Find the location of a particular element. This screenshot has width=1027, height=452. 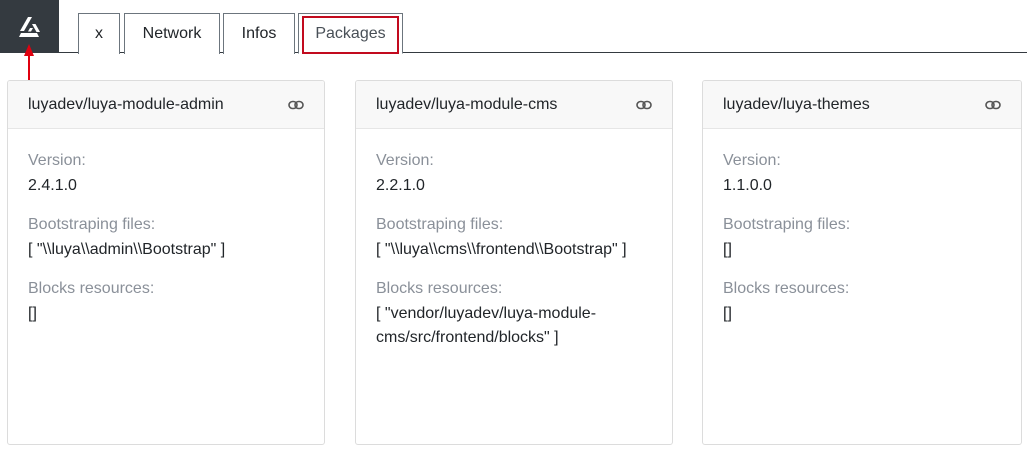

tab-network-label: Network is located at coordinates (172, 33).